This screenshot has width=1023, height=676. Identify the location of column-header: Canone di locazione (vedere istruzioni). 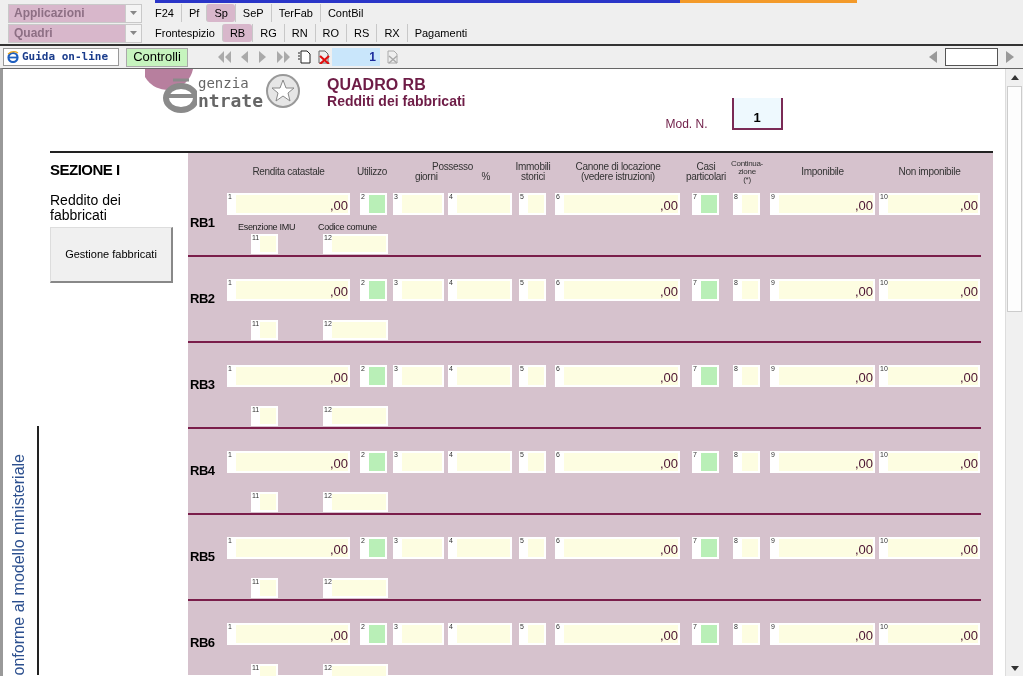
(618, 172).